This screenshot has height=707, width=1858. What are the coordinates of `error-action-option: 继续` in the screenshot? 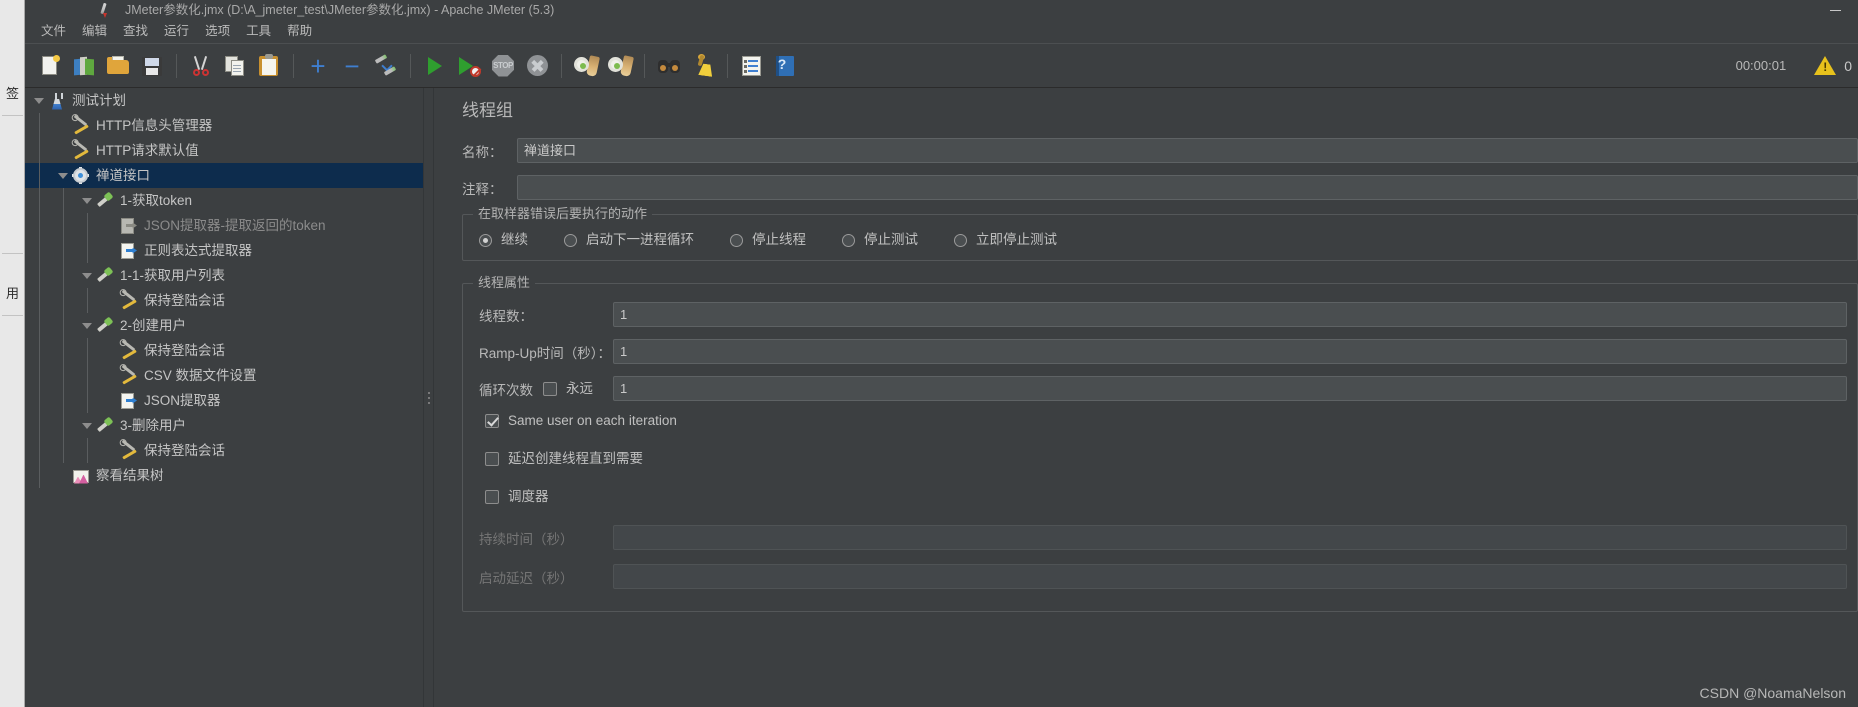 It's located at (503, 240).